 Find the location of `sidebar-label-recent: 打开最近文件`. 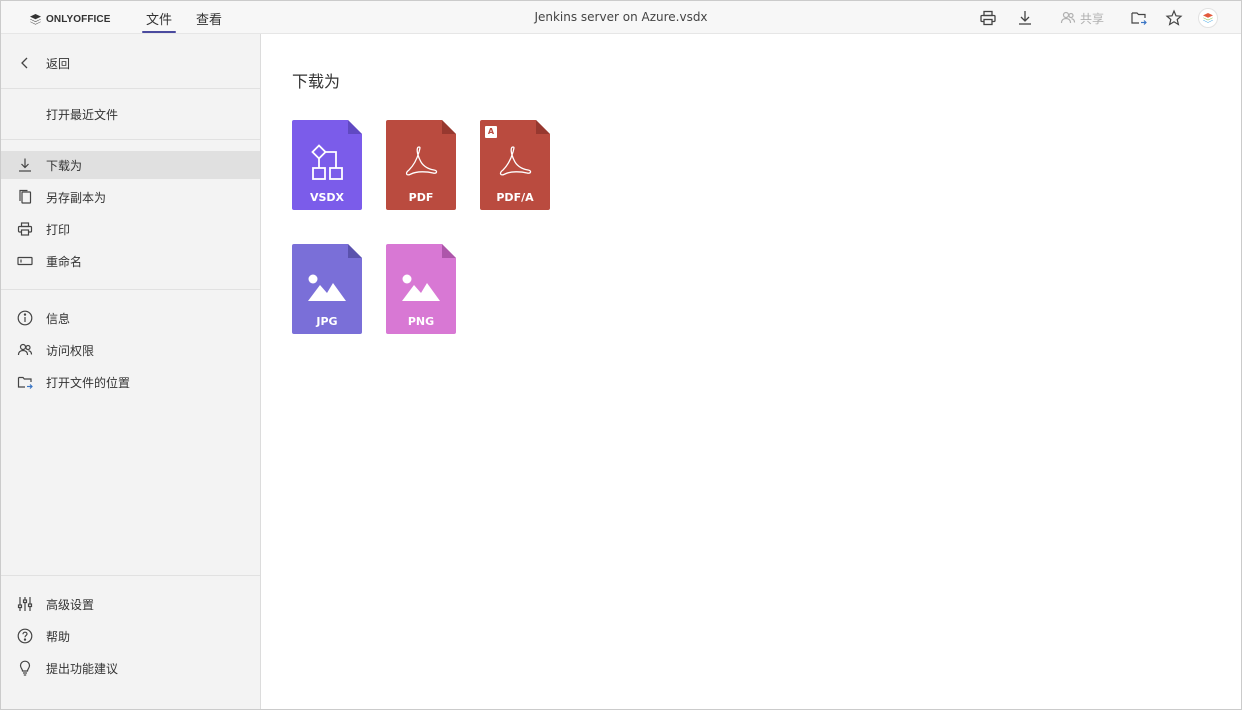

sidebar-label-recent: 打开最近文件 is located at coordinates (82, 115).